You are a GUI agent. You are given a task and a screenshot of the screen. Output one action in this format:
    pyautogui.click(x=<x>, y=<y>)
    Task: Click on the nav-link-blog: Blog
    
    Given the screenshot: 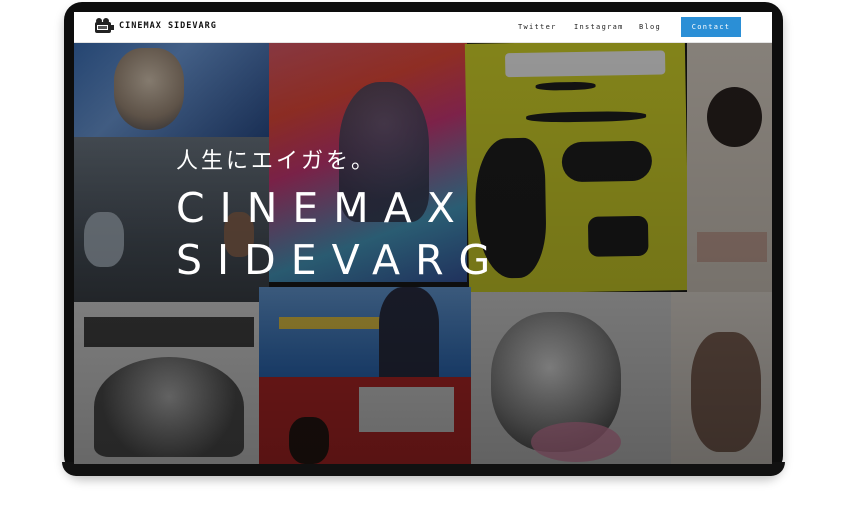 What is the action you would take?
    pyautogui.click(x=650, y=27)
    